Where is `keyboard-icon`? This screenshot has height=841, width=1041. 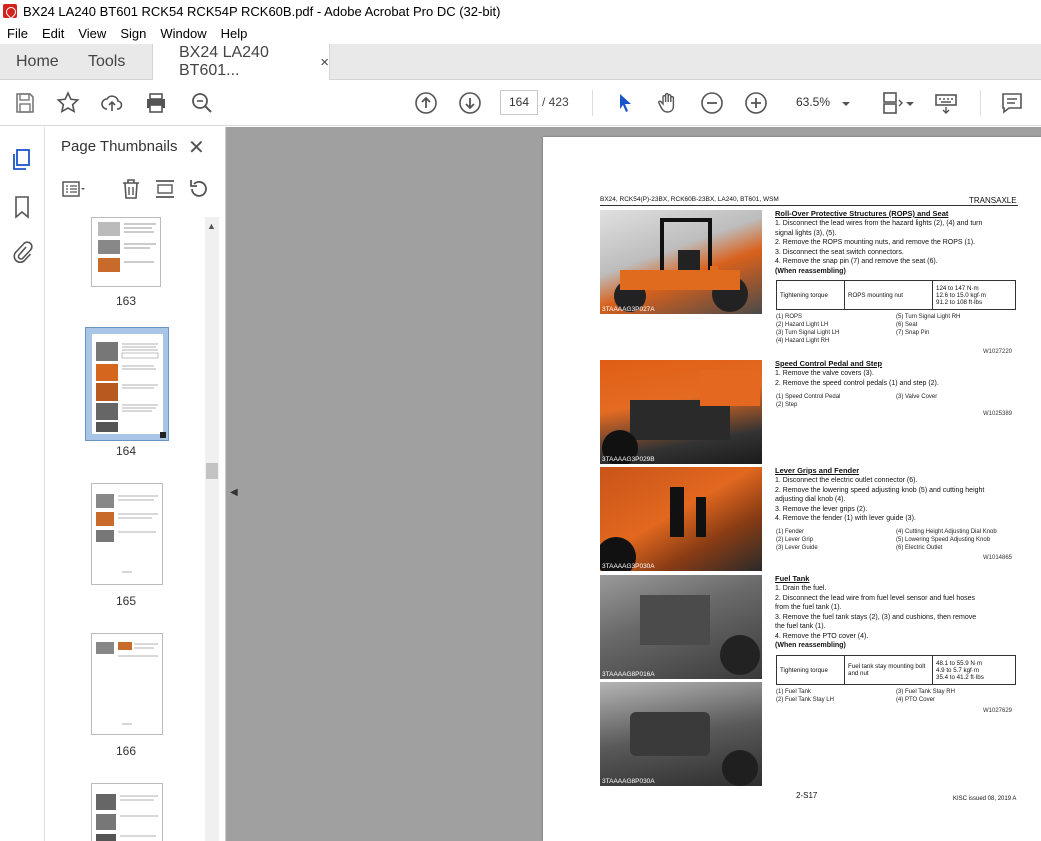
keyboard-icon is located at coordinates (946, 103).